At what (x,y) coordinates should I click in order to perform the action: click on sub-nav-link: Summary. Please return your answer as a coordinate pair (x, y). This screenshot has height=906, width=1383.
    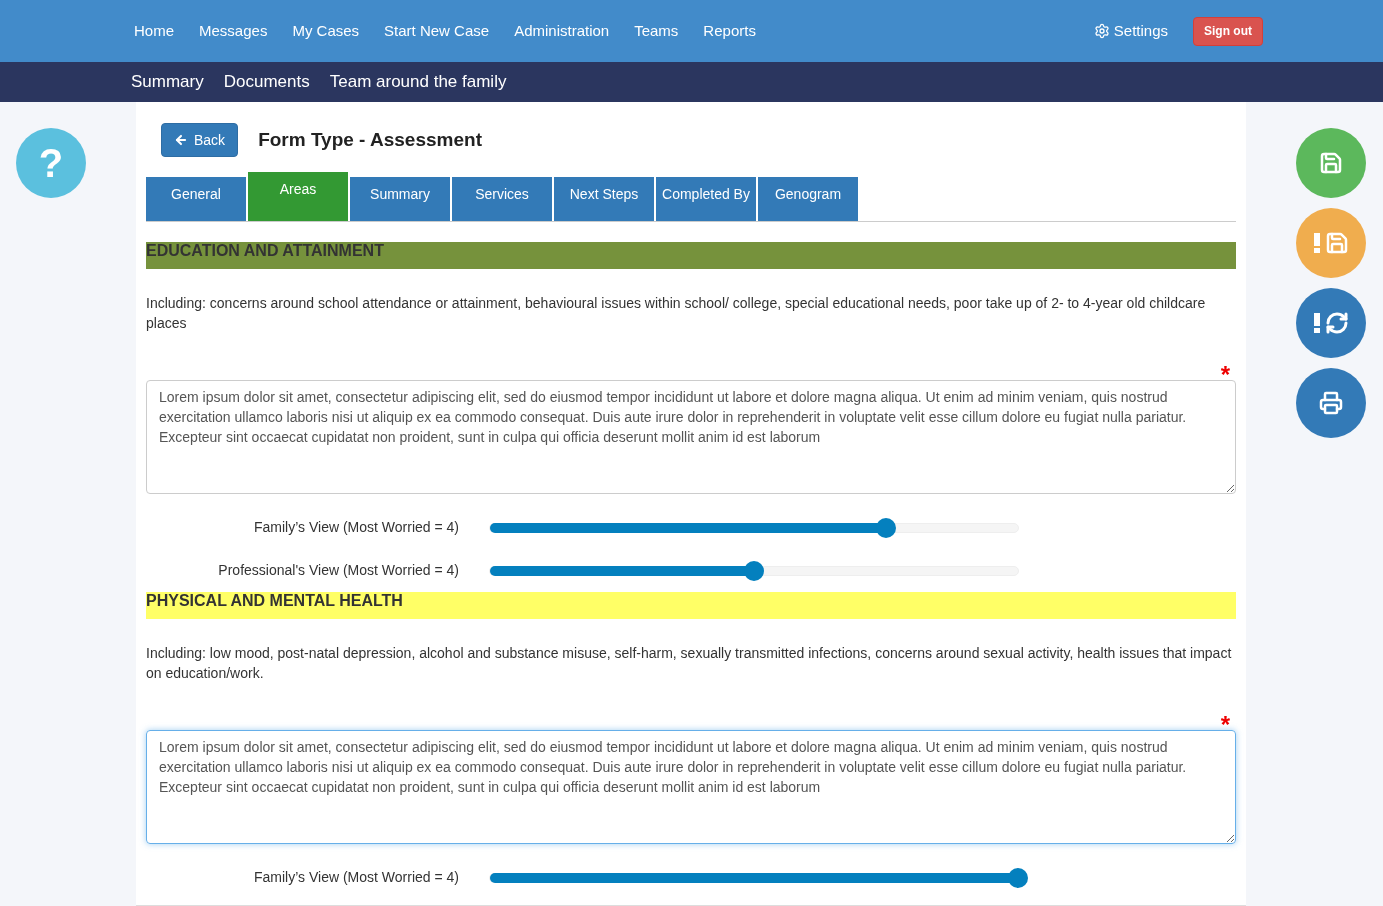
    Looking at the image, I should click on (167, 82).